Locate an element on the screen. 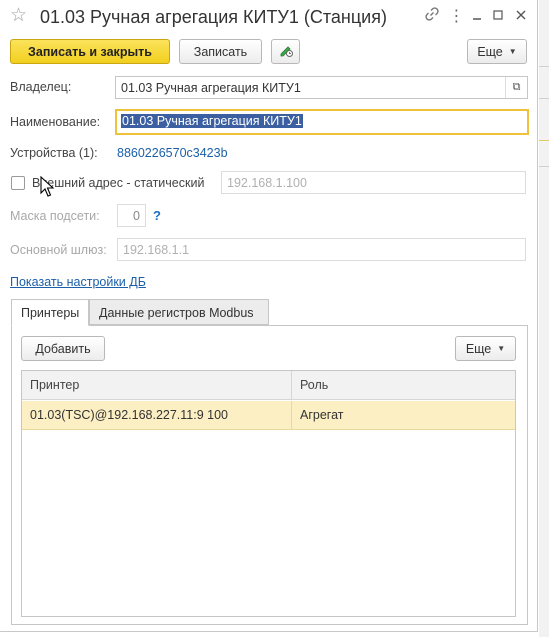 The height and width of the screenshot is (637, 549). subnet-mask-label: Маска подсети: is located at coordinates (55, 216).